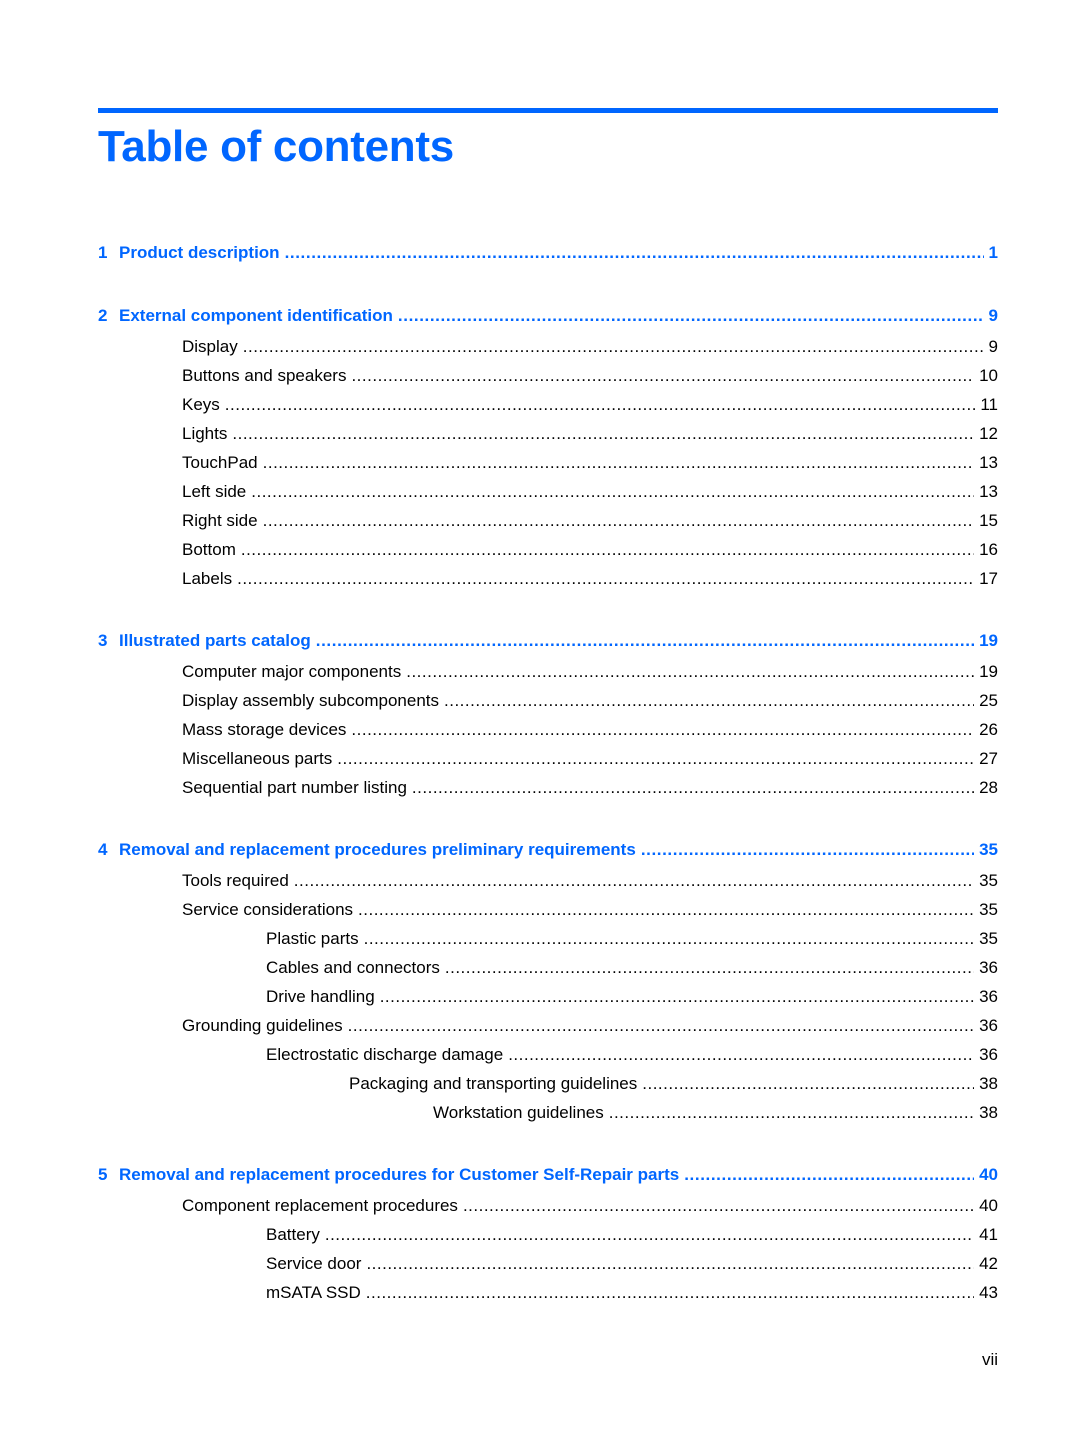  I want to click on toc-entry-electrostatic-discharge-damage: Electrostatic discharge damage 36, so click(548, 1055).